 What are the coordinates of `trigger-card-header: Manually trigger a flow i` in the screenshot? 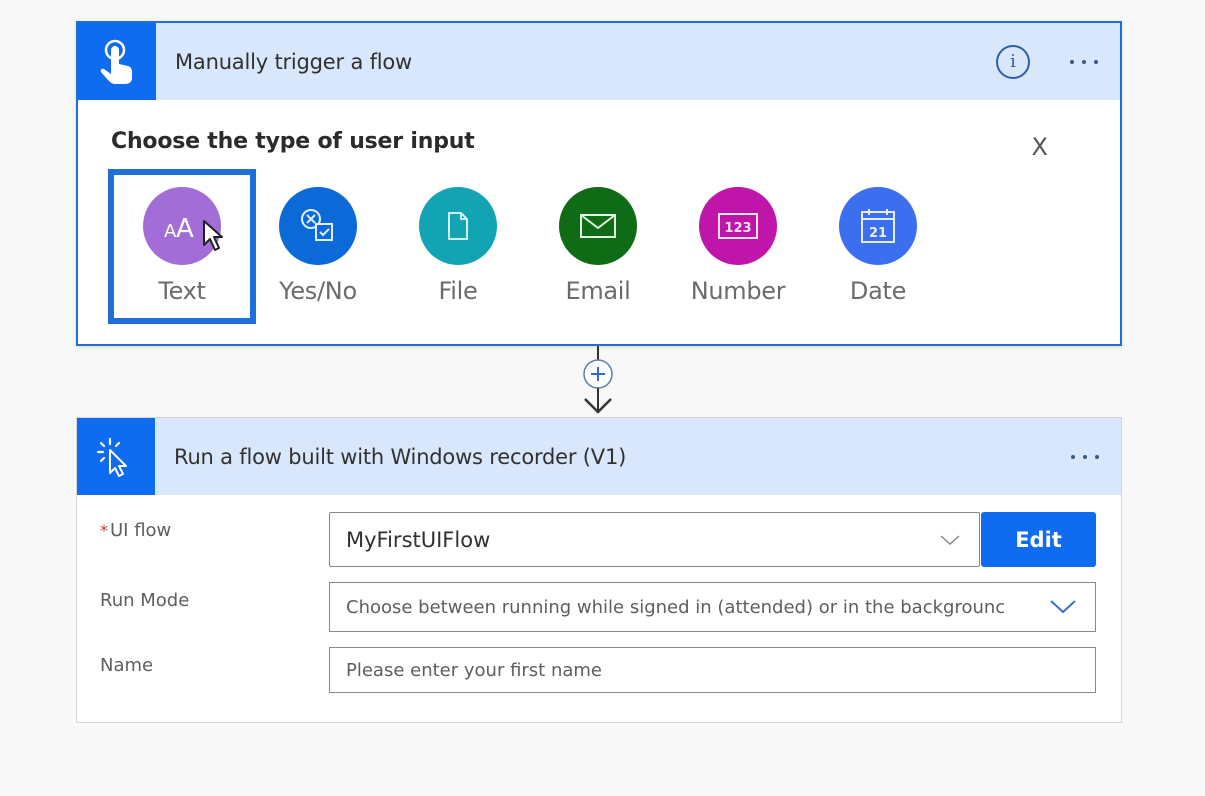 It's located at (599, 61).